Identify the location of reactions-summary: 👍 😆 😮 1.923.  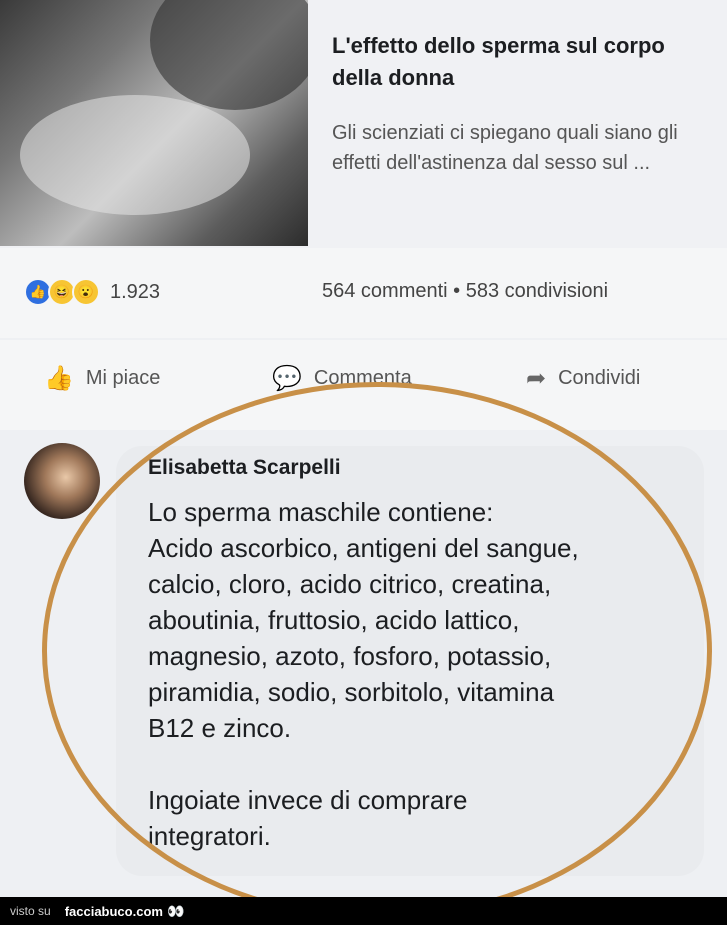
(92, 292).